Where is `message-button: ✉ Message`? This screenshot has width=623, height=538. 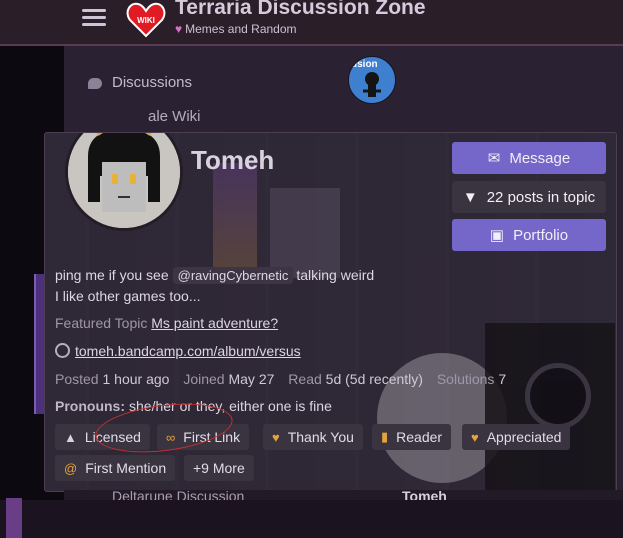 message-button: ✉ Message is located at coordinates (529, 158).